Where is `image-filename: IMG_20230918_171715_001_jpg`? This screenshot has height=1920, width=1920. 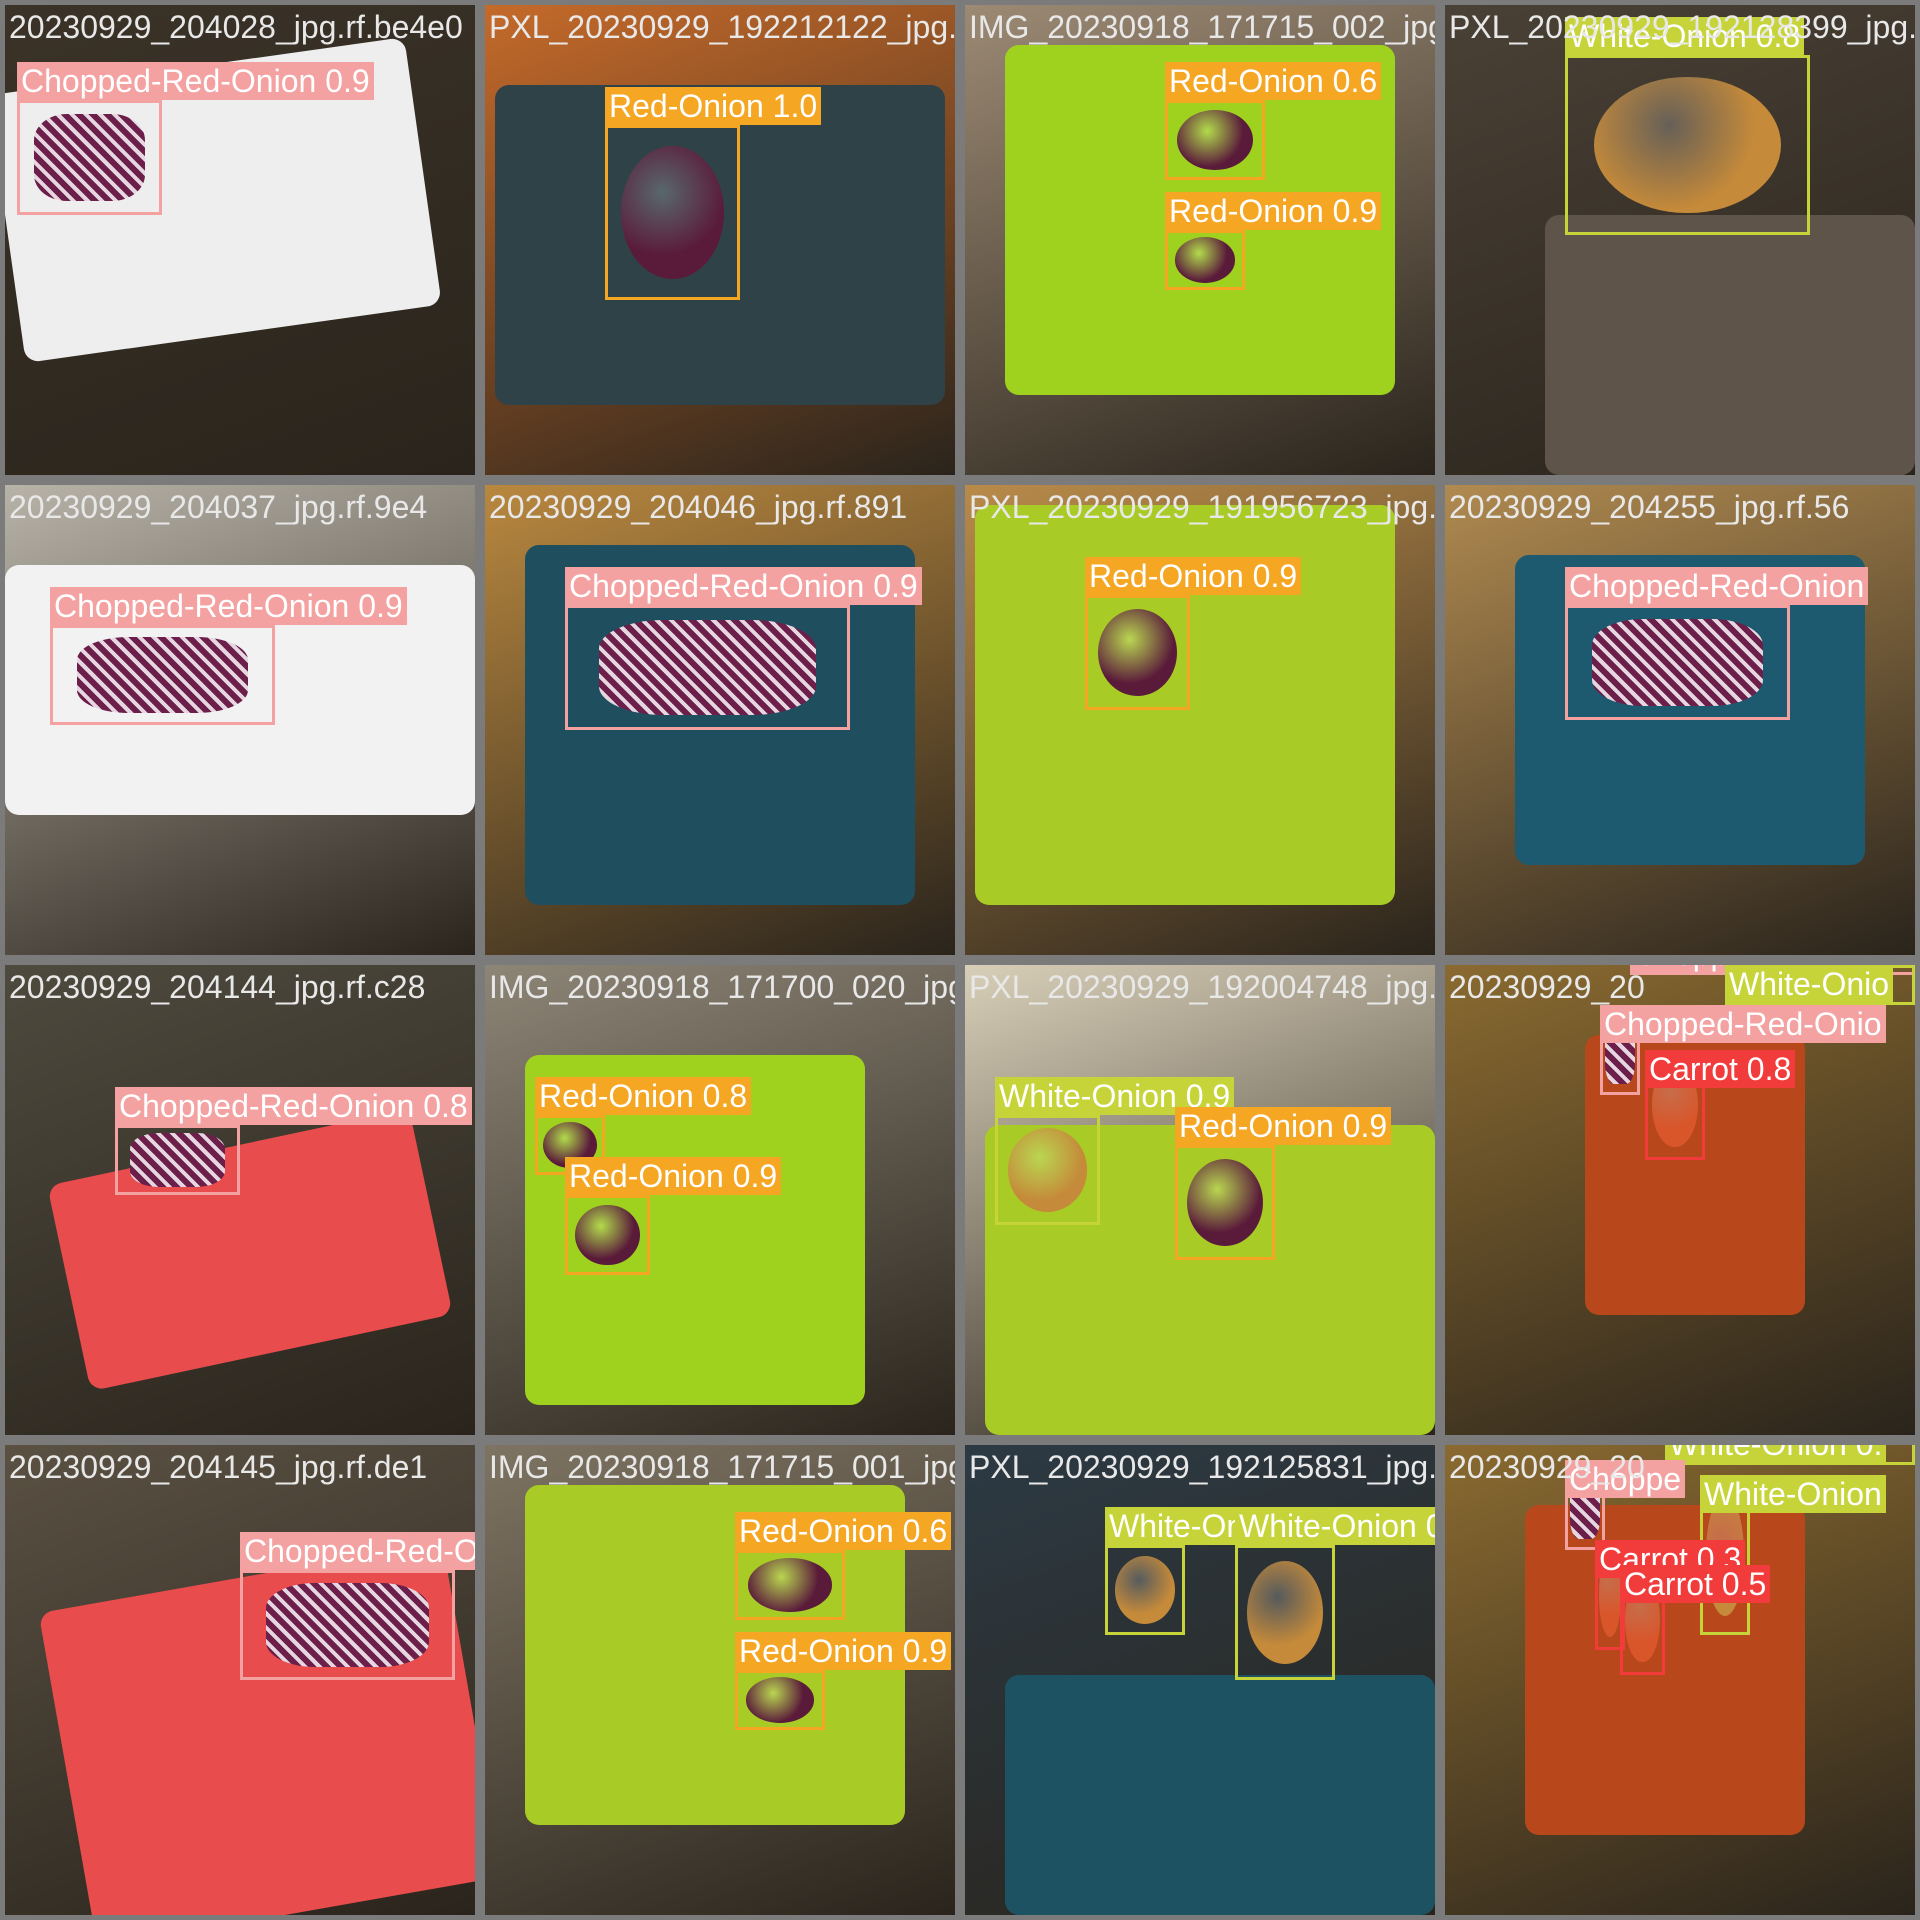 image-filename: IMG_20230918_171715_001_jpg is located at coordinates (724, 1467).